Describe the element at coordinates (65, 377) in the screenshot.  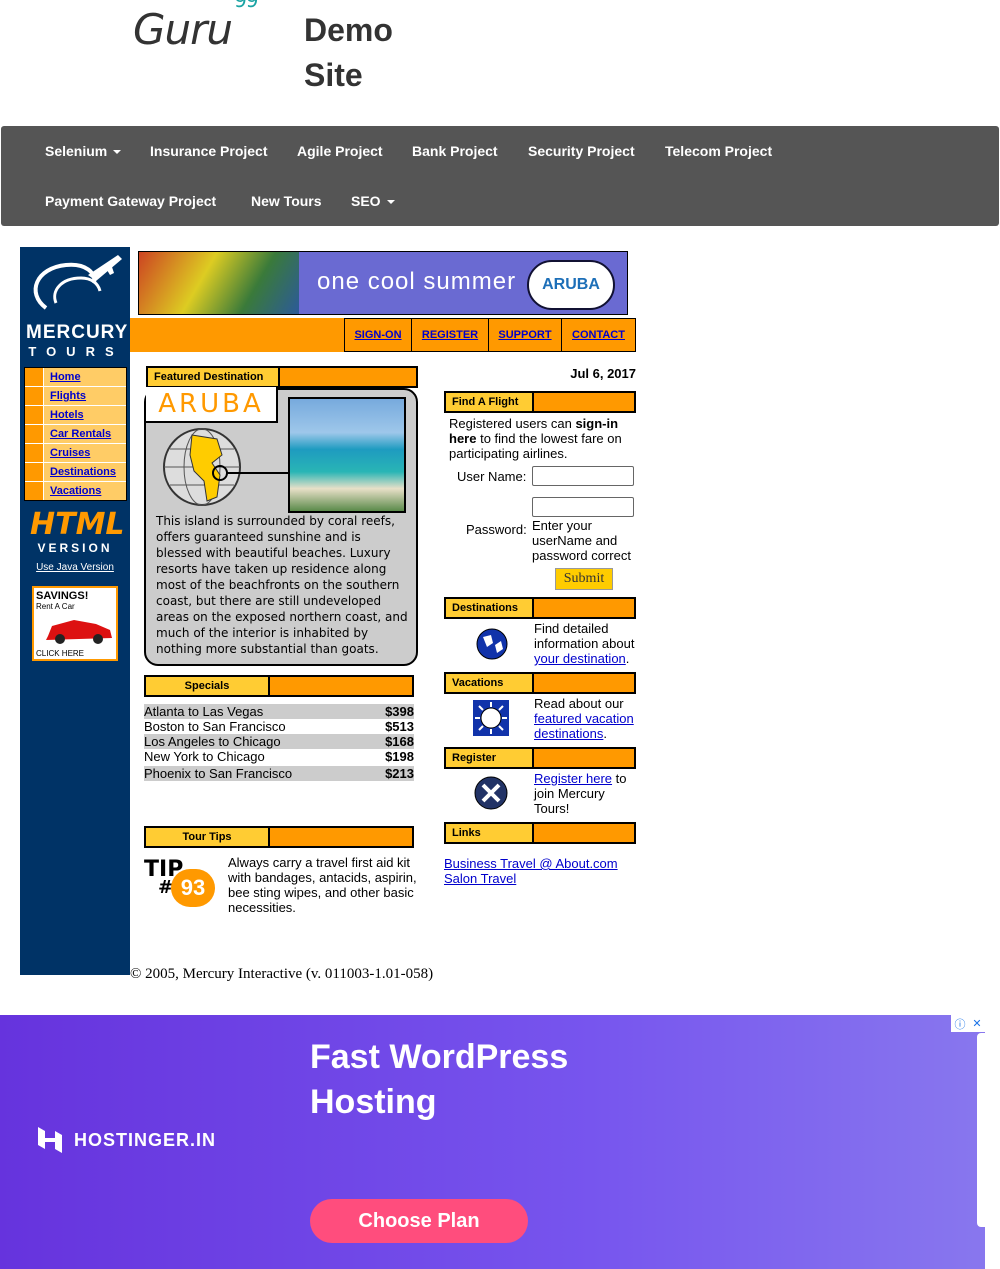
I see `menu-link: Home` at that location.